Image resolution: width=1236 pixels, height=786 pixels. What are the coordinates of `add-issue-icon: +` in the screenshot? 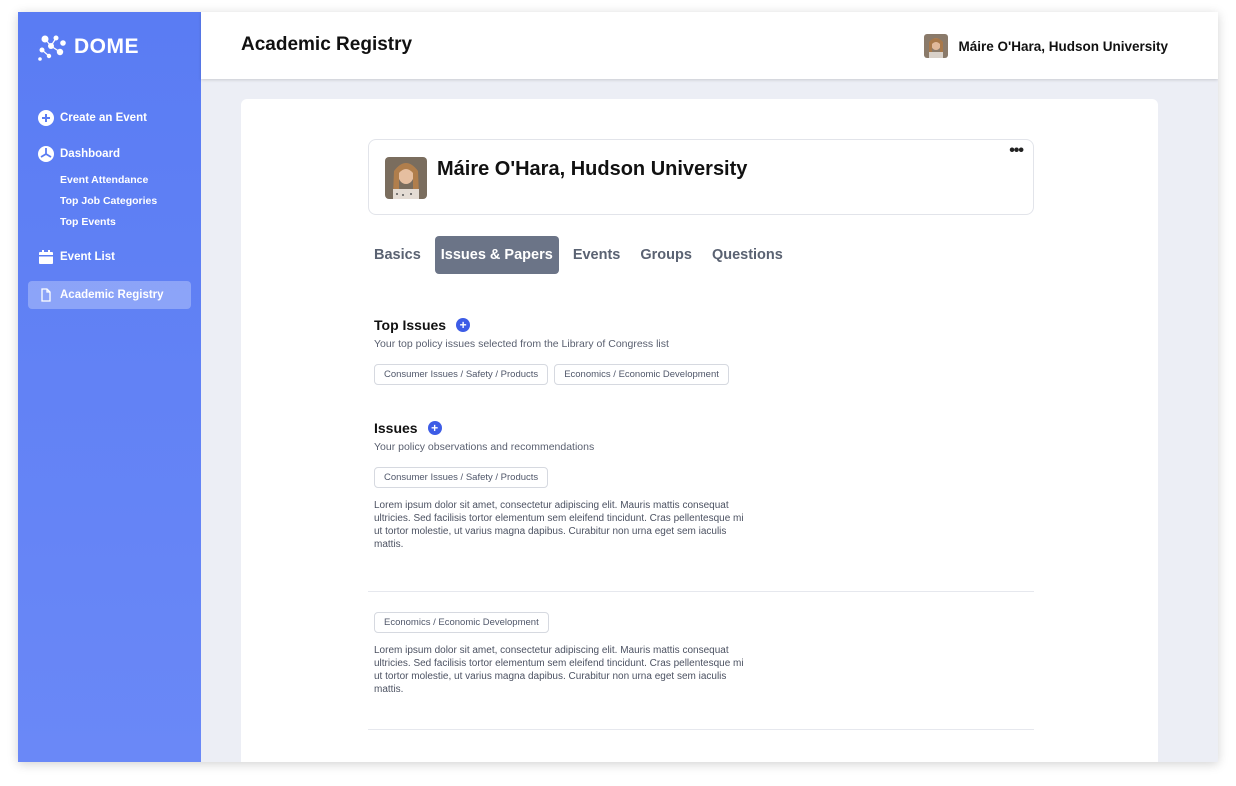 It's located at (434, 428).